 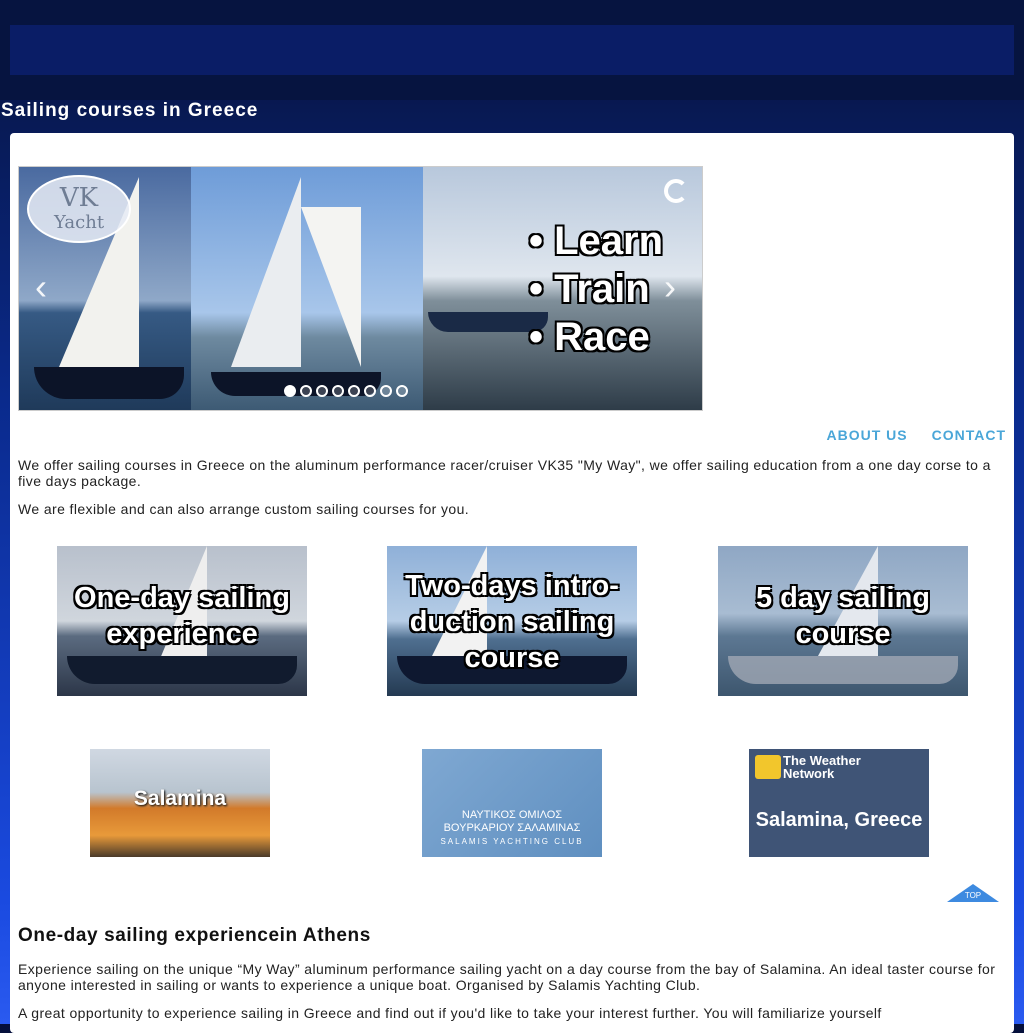 What do you see at coordinates (180, 798) in the screenshot?
I see `salamina-label: Salamina` at bounding box center [180, 798].